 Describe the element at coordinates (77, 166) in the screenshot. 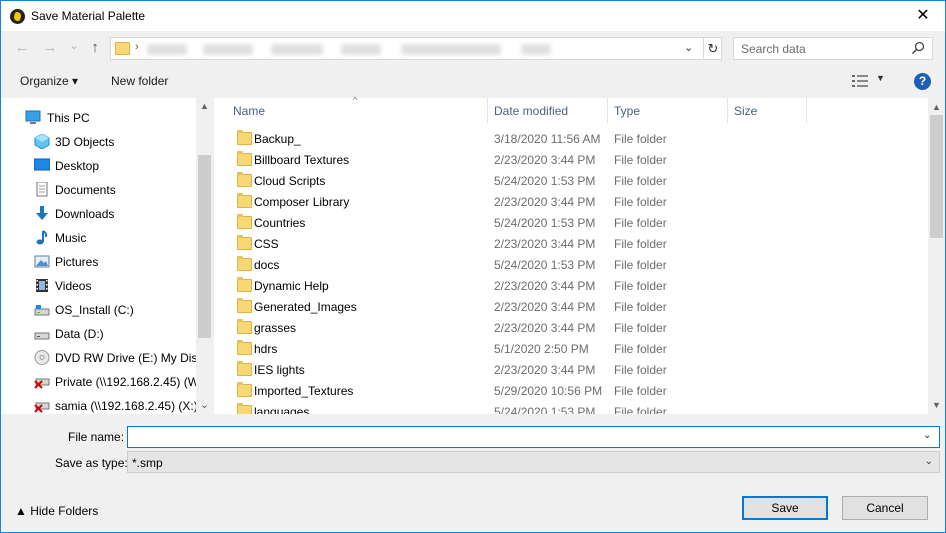

I see `sidebar-item-label: Desktop` at that location.